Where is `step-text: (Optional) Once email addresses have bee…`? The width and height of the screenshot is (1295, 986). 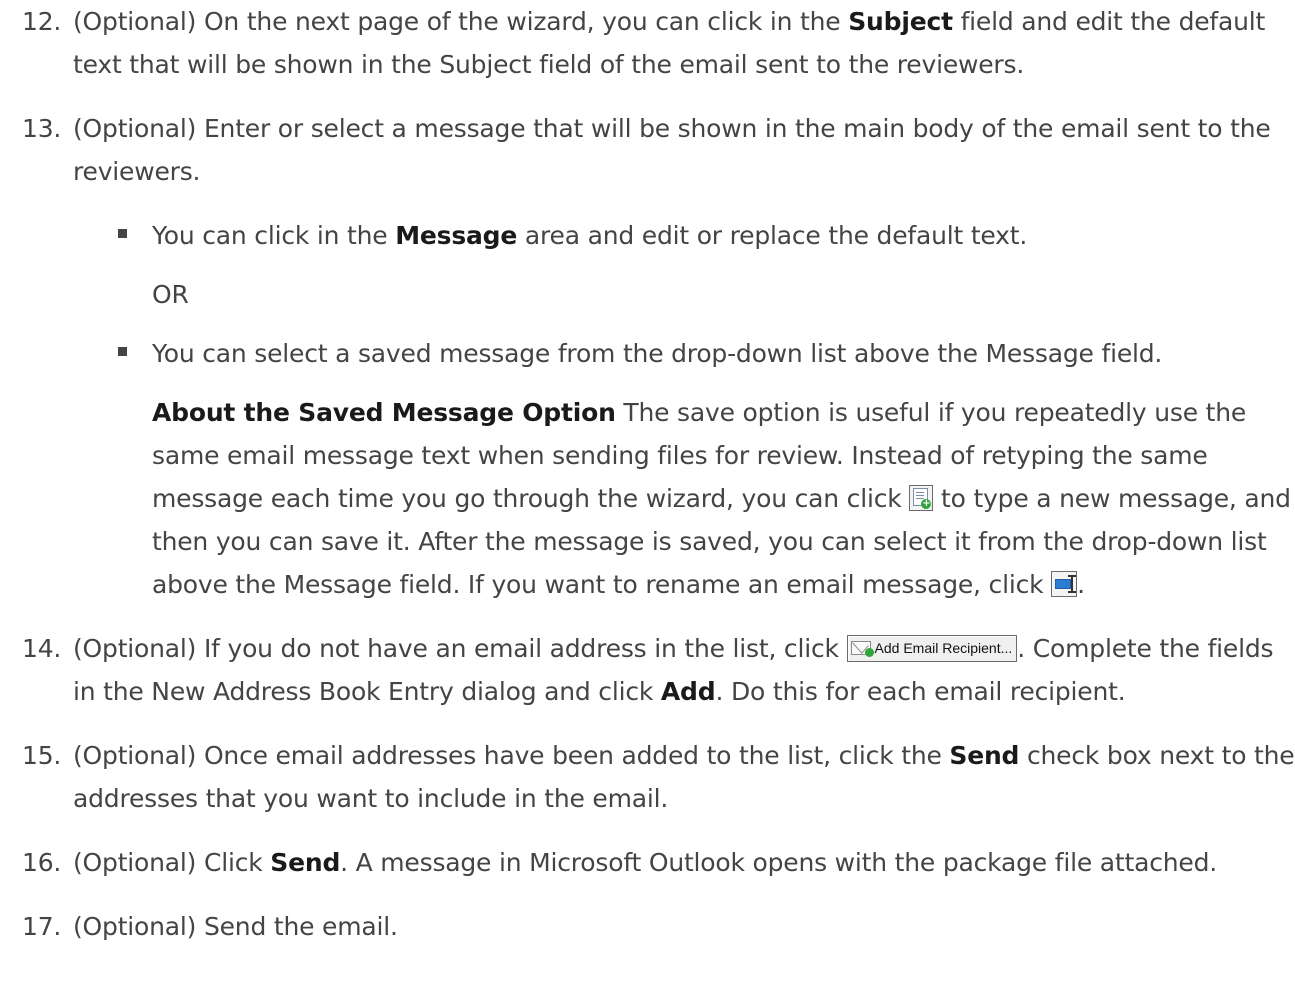 step-text: (Optional) Once email addresses have bee… is located at coordinates (511, 755).